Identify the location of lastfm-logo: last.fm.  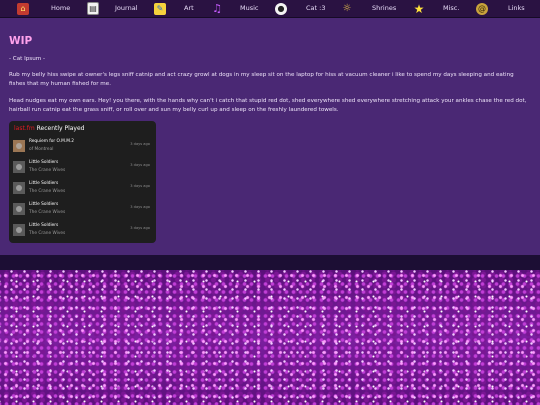
(24, 128).